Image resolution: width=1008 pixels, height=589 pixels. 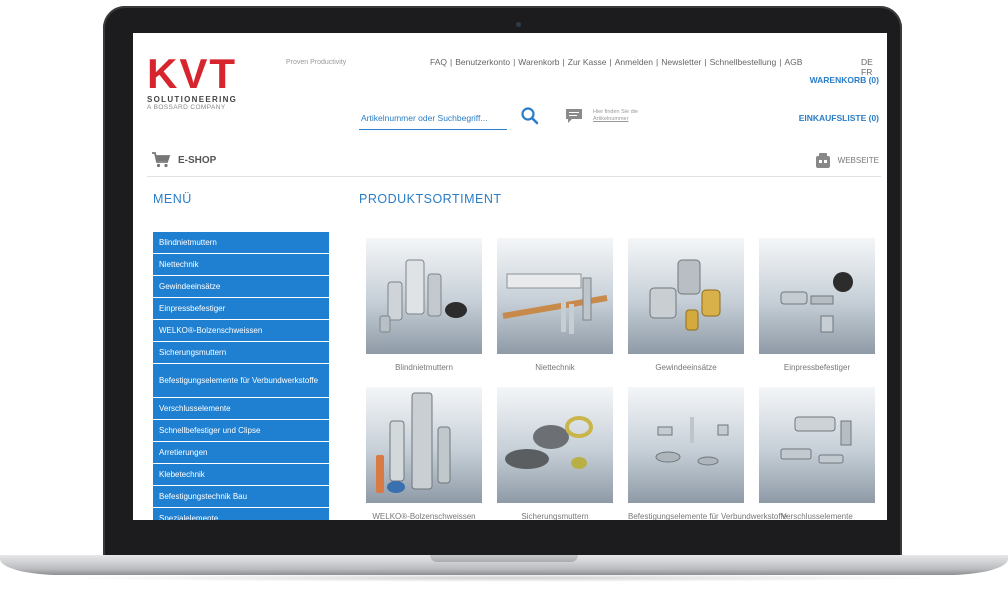 What do you see at coordinates (504, 558) in the screenshot?
I see `laptop-notch` at bounding box center [504, 558].